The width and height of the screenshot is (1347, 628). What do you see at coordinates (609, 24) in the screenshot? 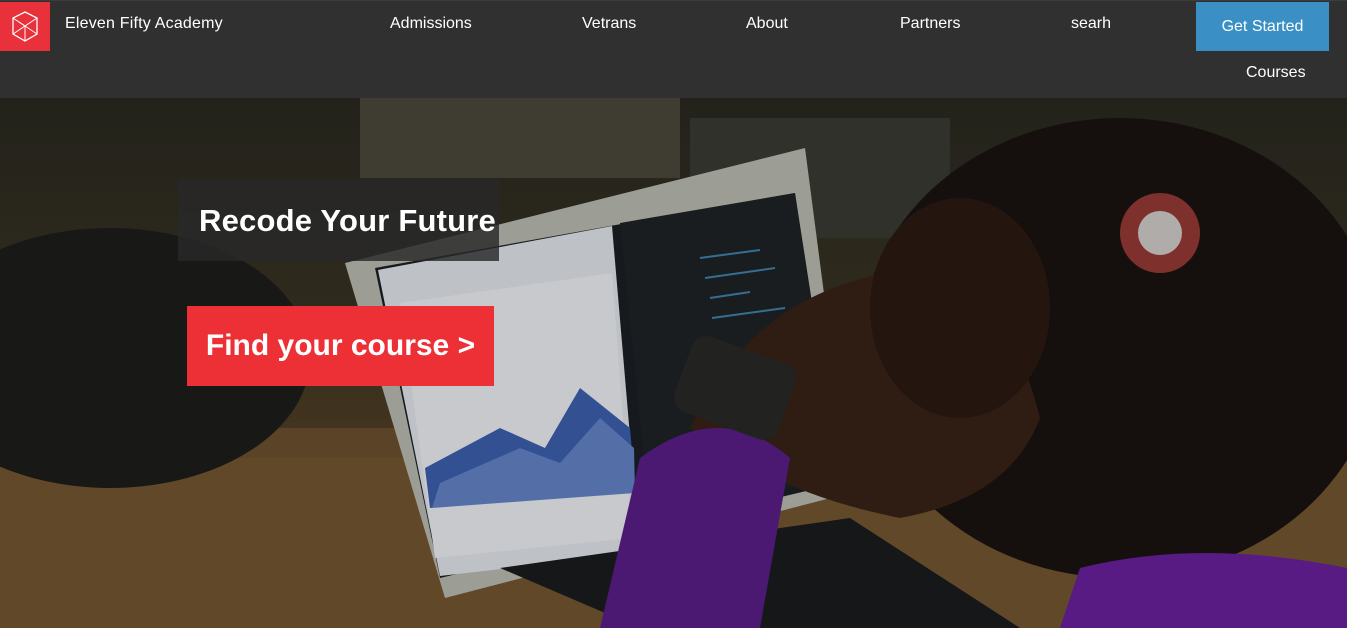
I see `nav-vetrans: Vetrans` at bounding box center [609, 24].